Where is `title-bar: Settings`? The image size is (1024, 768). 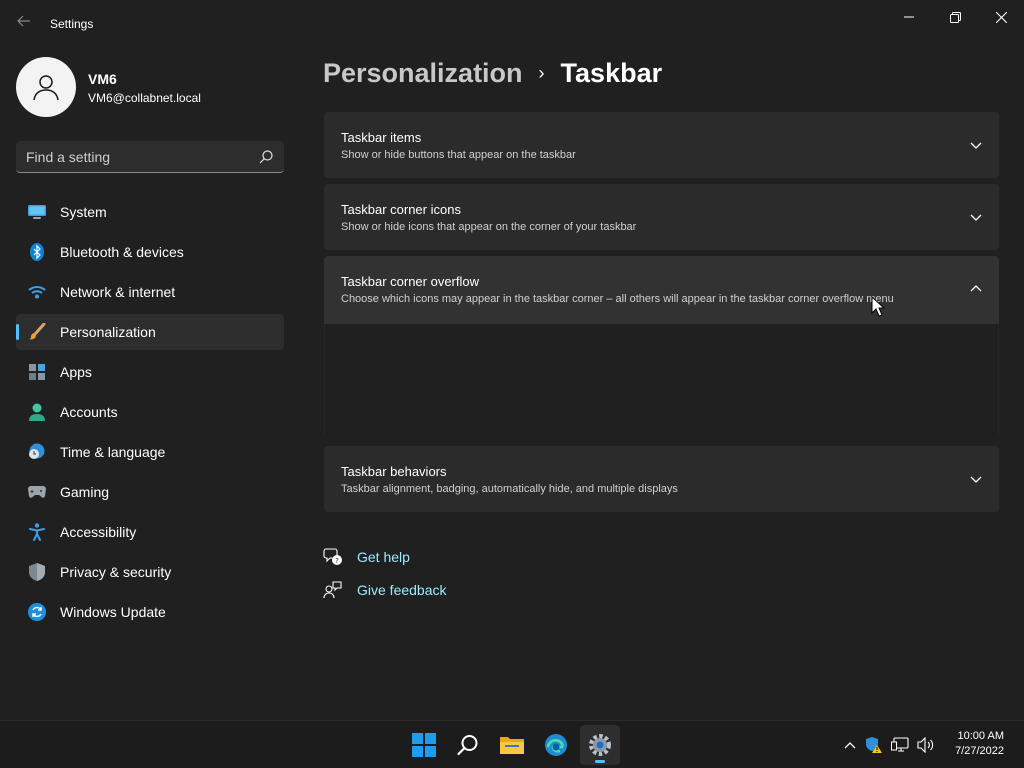 title-bar: Settings is located at coordinates (512, 24).